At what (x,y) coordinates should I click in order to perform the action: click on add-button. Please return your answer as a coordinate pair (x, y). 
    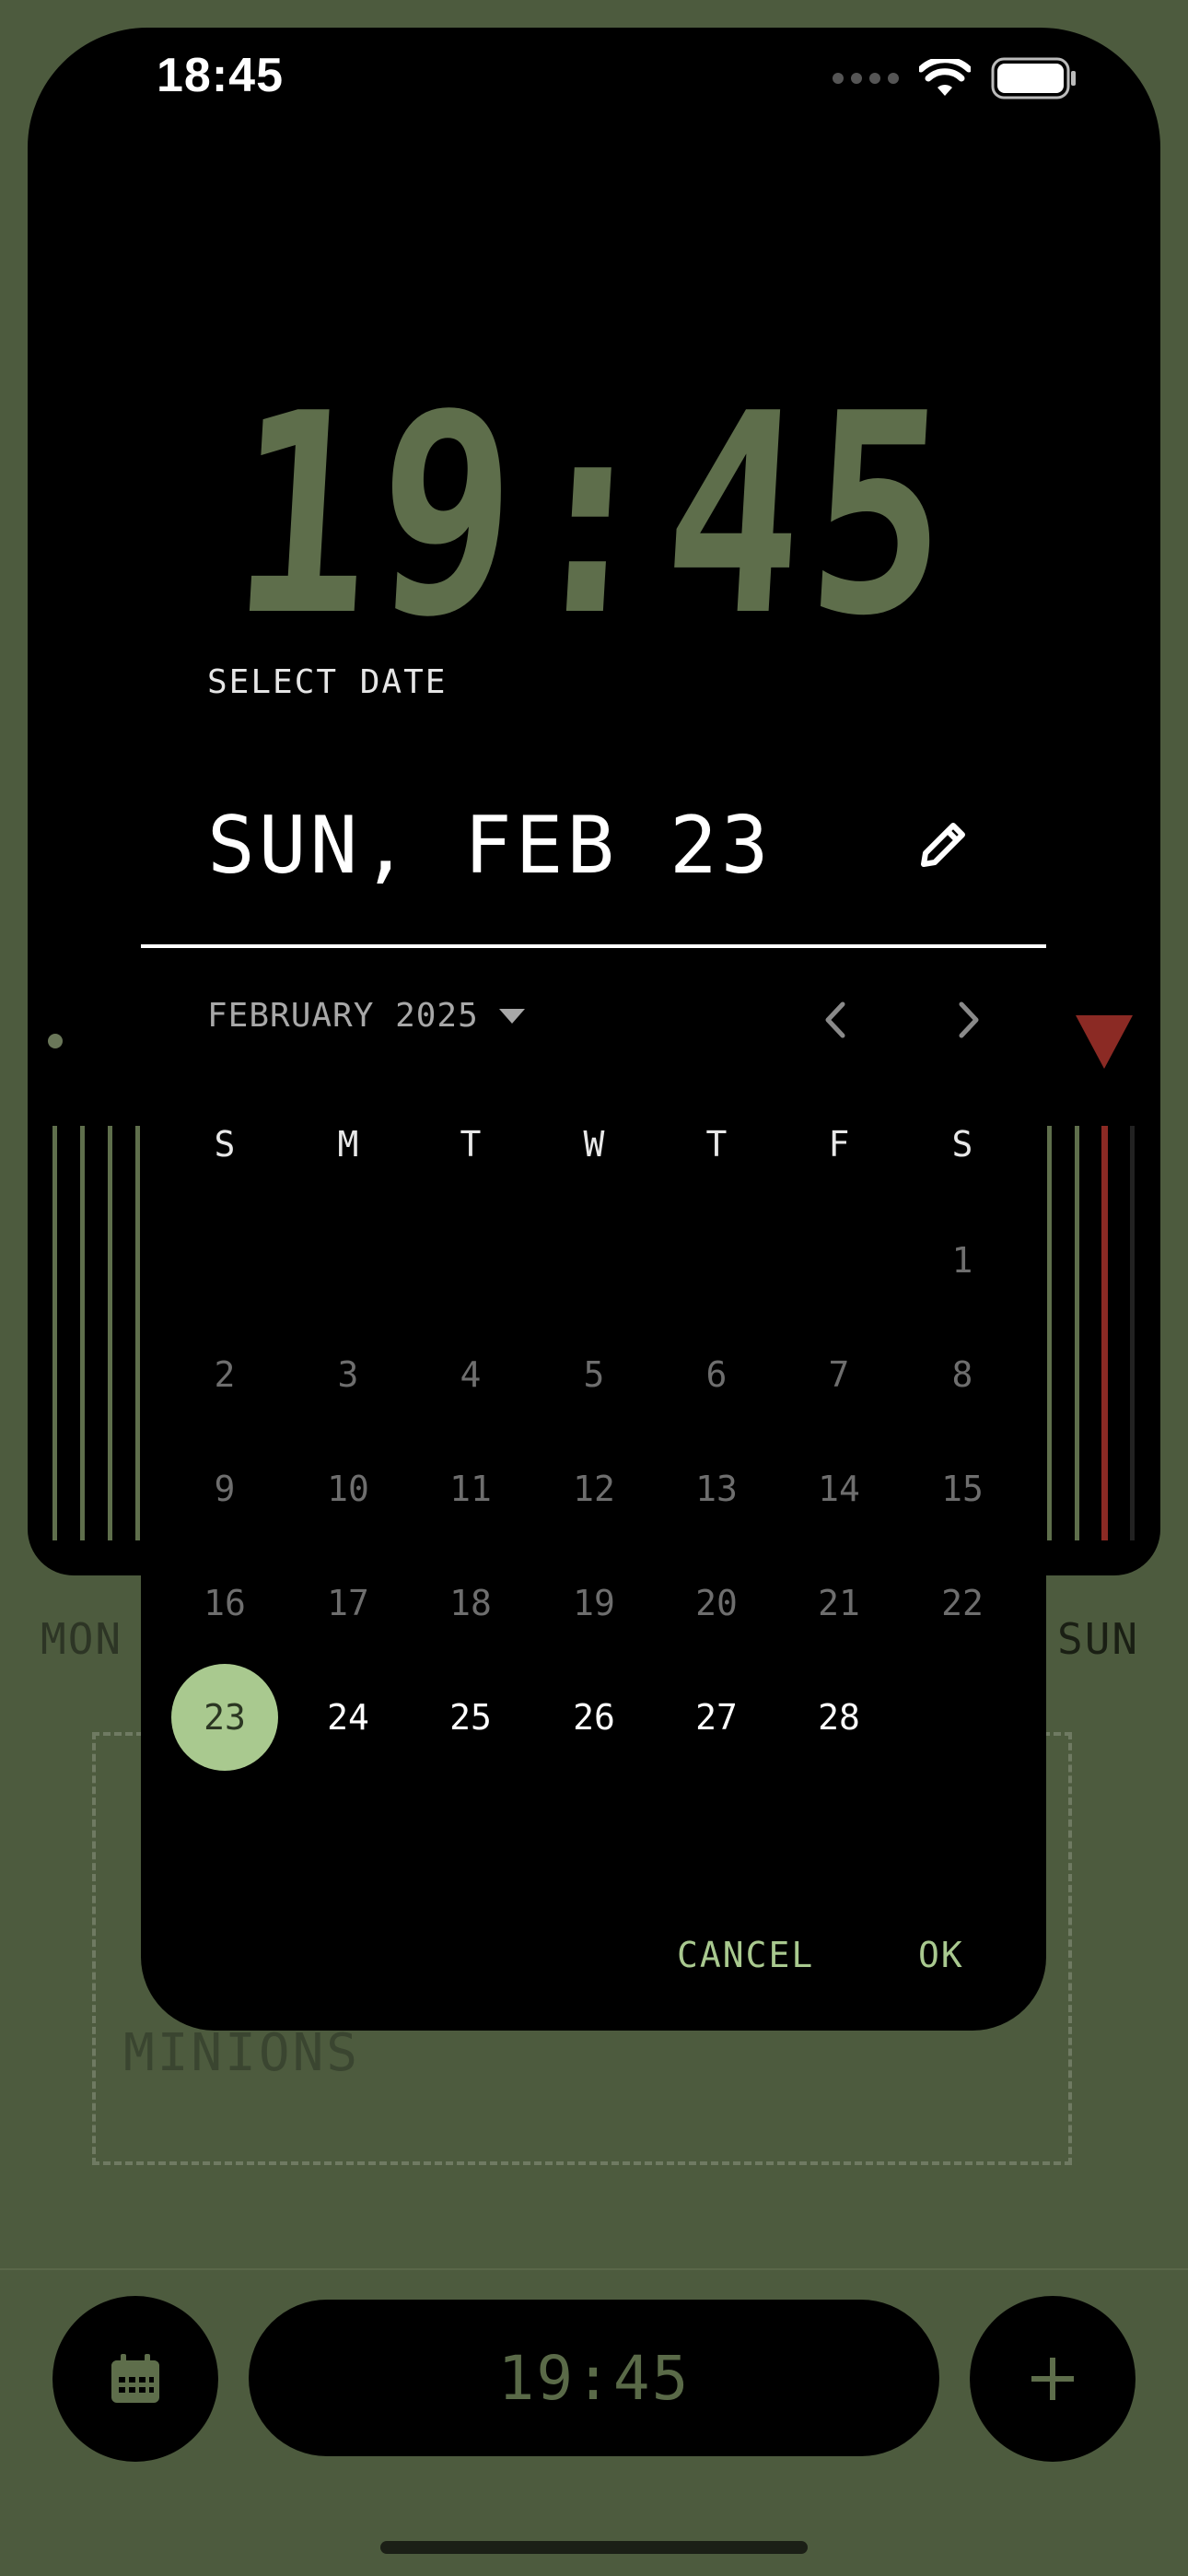
    Looking at the image, I should click on (1053, 2379).